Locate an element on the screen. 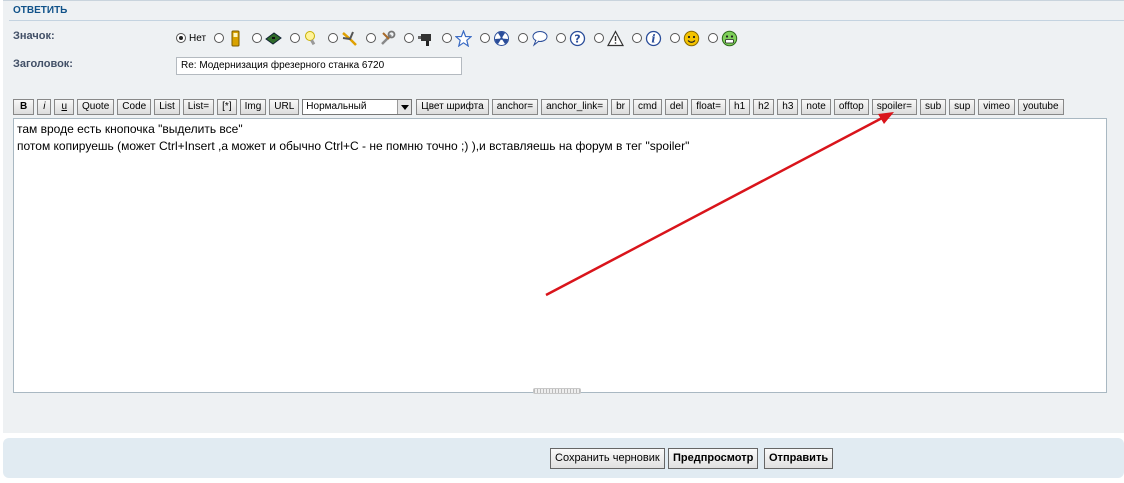  post-icon-selector: Нет ? i is located at coordinates (461, 38).